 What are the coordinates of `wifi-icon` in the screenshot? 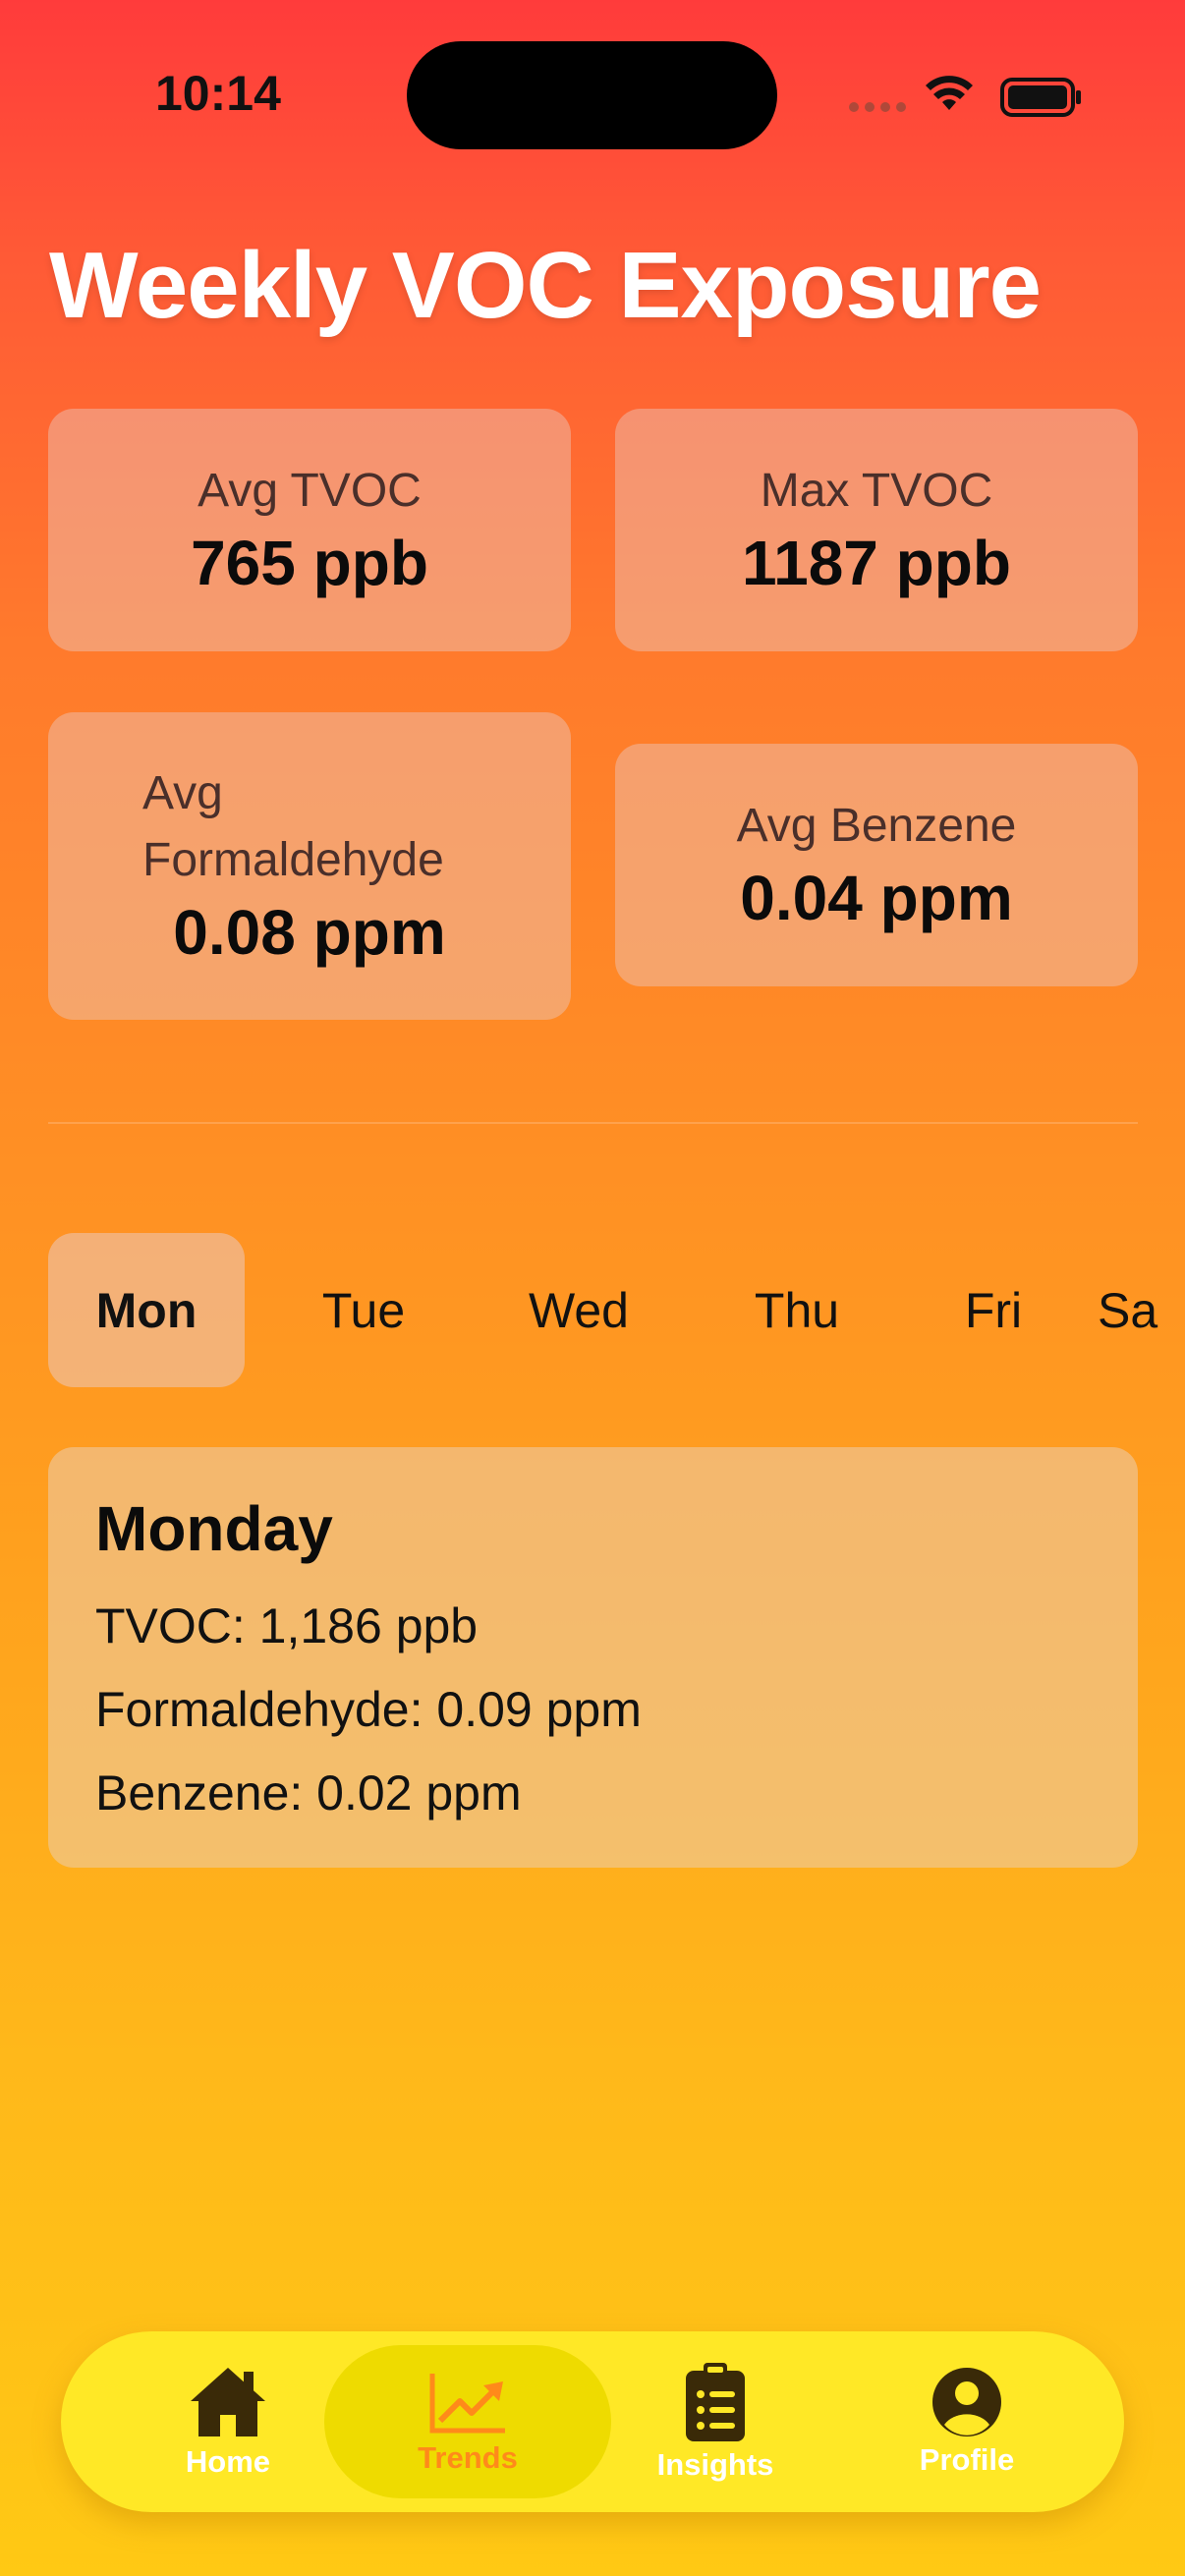 It's located at (950, 93).